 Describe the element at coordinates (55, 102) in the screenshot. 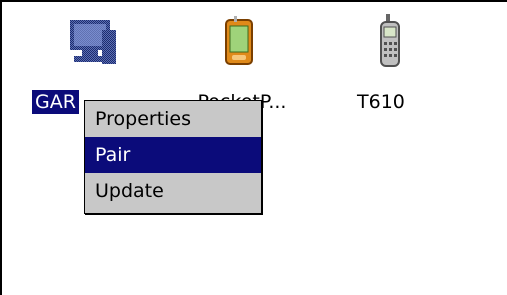

I see `device-label-garmin: GAR` at that location.